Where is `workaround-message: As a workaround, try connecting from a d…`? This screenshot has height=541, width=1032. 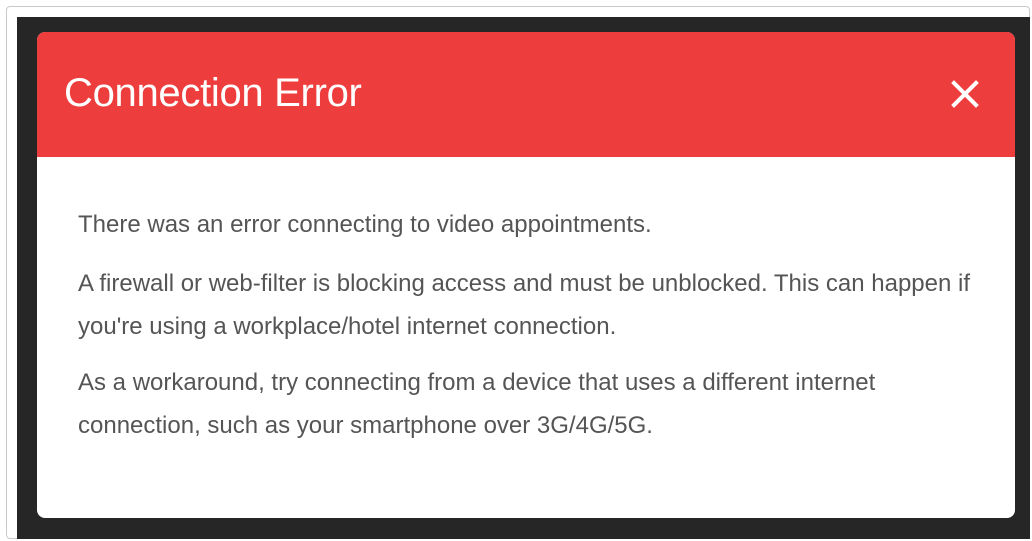
workaround-message: As a workaround, try connecting from a d… is located at coordinates (477, 404).